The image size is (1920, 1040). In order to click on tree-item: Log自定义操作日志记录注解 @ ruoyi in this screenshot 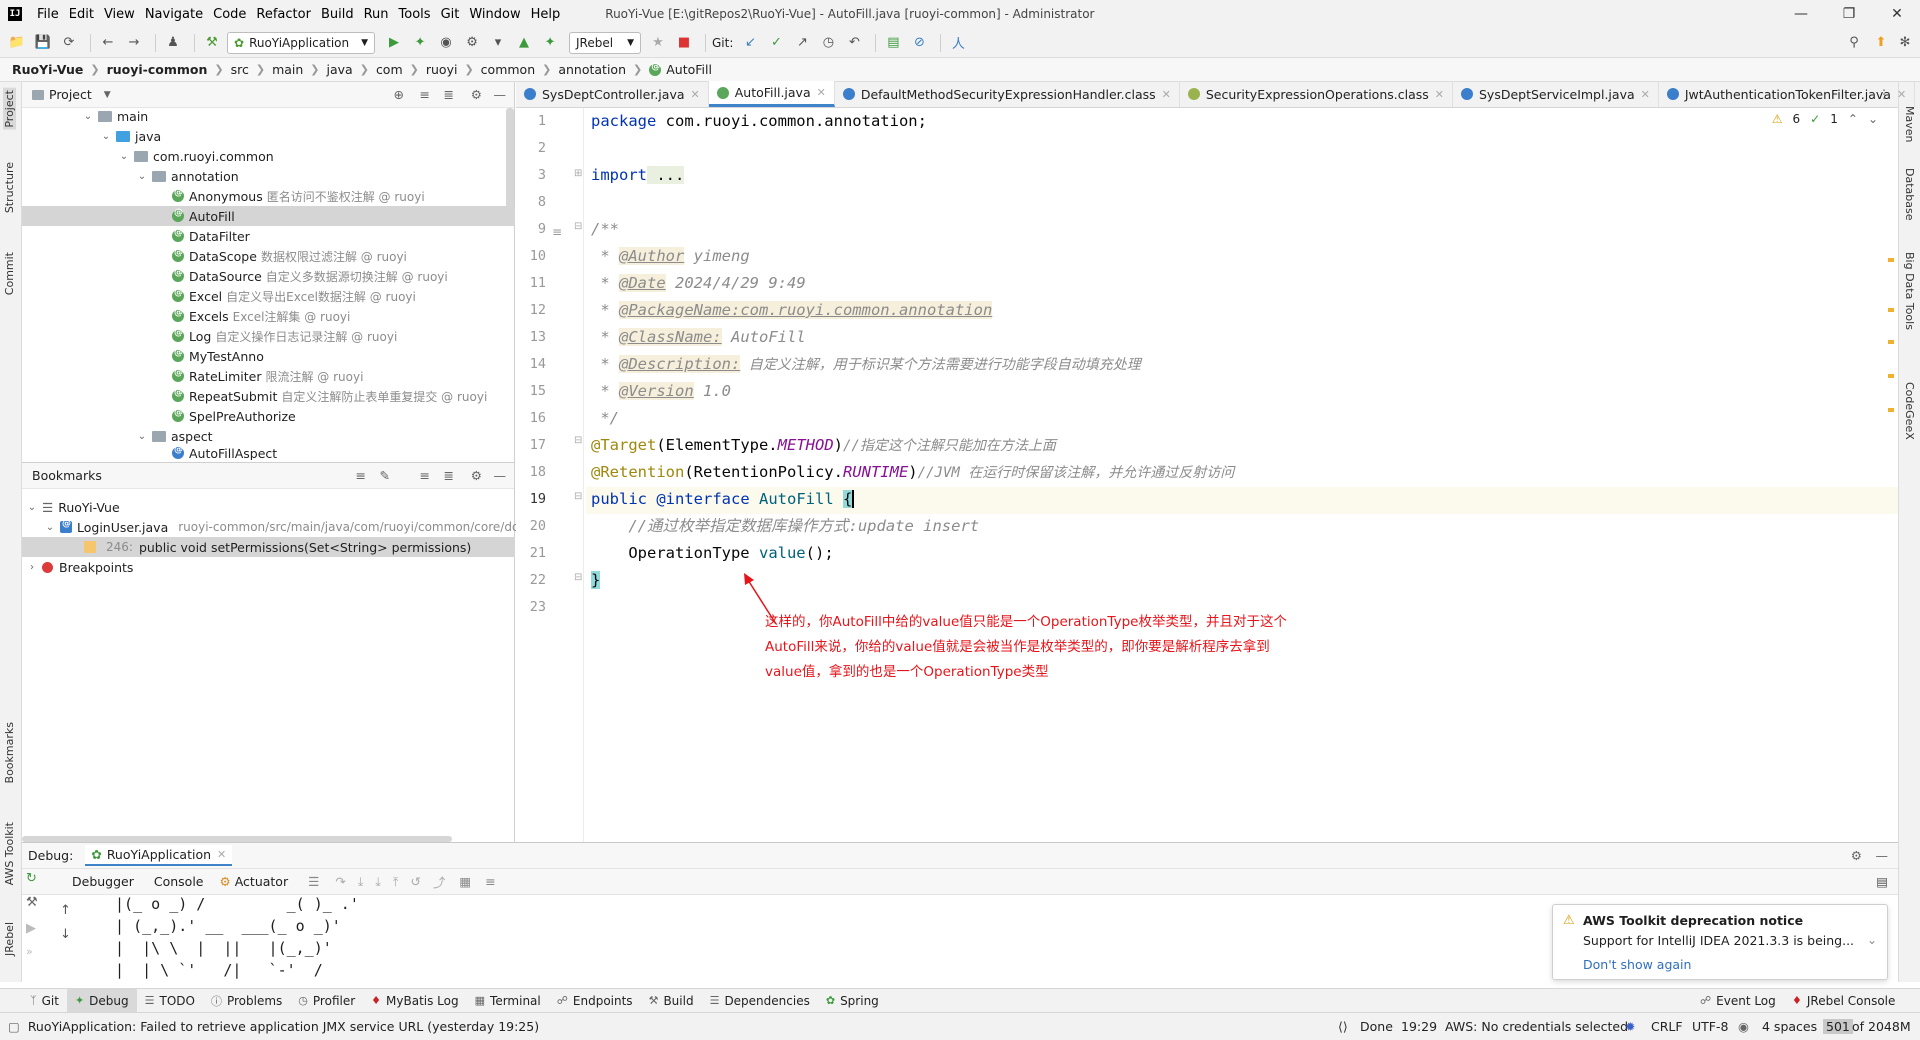, I will do `click(284, 336)`.